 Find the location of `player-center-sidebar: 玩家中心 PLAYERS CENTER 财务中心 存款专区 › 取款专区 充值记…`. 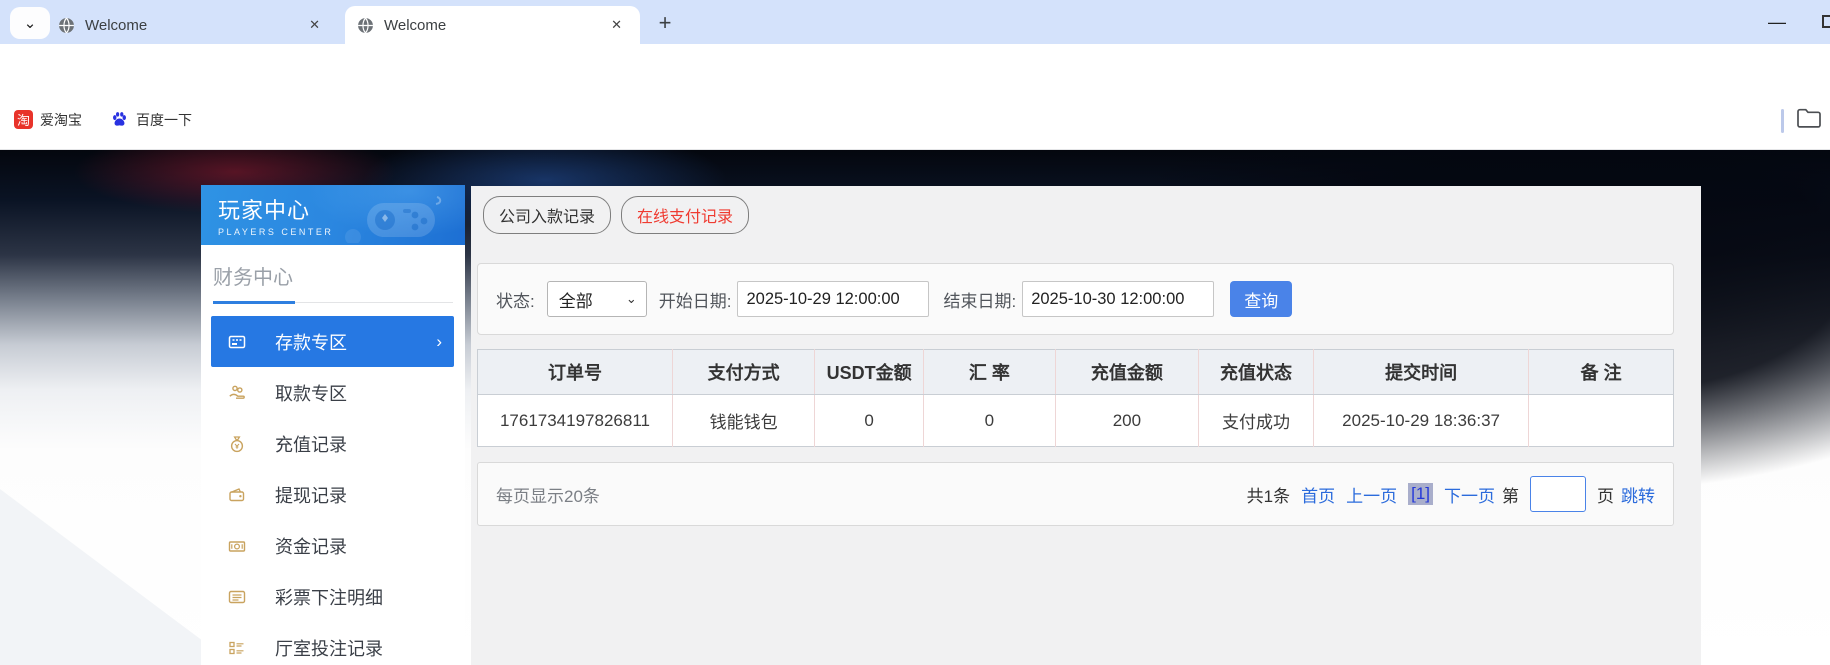

player-center-sidebar: 玩家中心 PLAYERS CENTER 财务中心 存款专区 › 取款专区 充值记… is located at coordinates (333, 425).